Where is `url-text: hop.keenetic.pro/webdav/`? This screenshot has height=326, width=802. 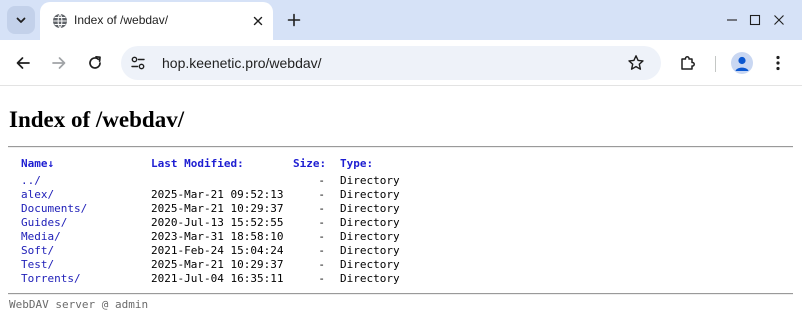 url-text: hop.keenetic.pro/webdav/ is located at coordinates (242, 63).